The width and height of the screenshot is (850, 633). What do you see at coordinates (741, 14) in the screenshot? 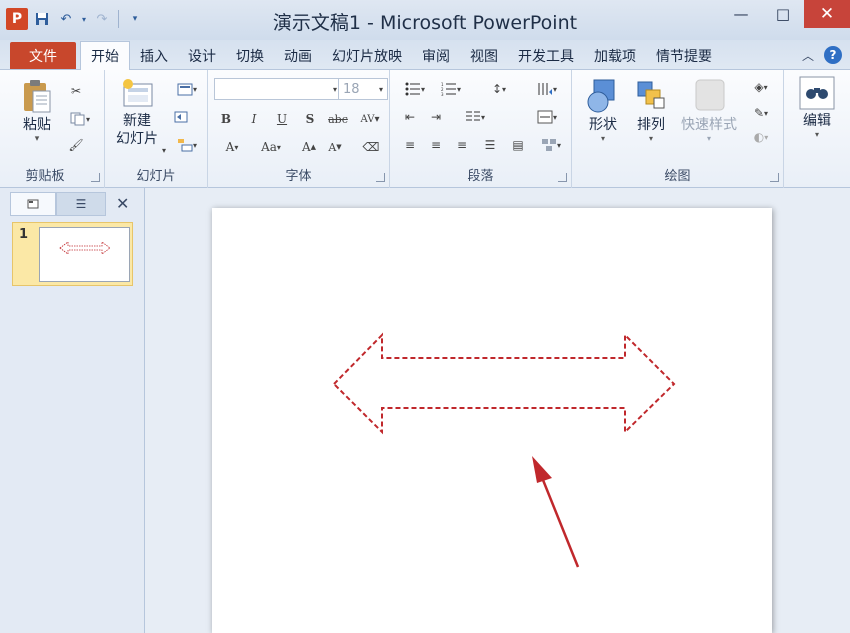
I see `minimize-button: —` at bounding box center [741, 14].